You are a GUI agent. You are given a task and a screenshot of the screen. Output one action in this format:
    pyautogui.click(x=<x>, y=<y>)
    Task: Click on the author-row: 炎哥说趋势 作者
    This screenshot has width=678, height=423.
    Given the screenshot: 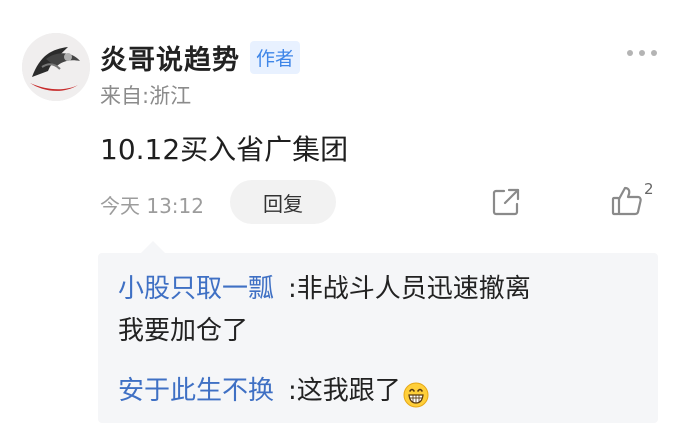 What is the action you would take?
    pyautogui.click(x=200, y=57)
    